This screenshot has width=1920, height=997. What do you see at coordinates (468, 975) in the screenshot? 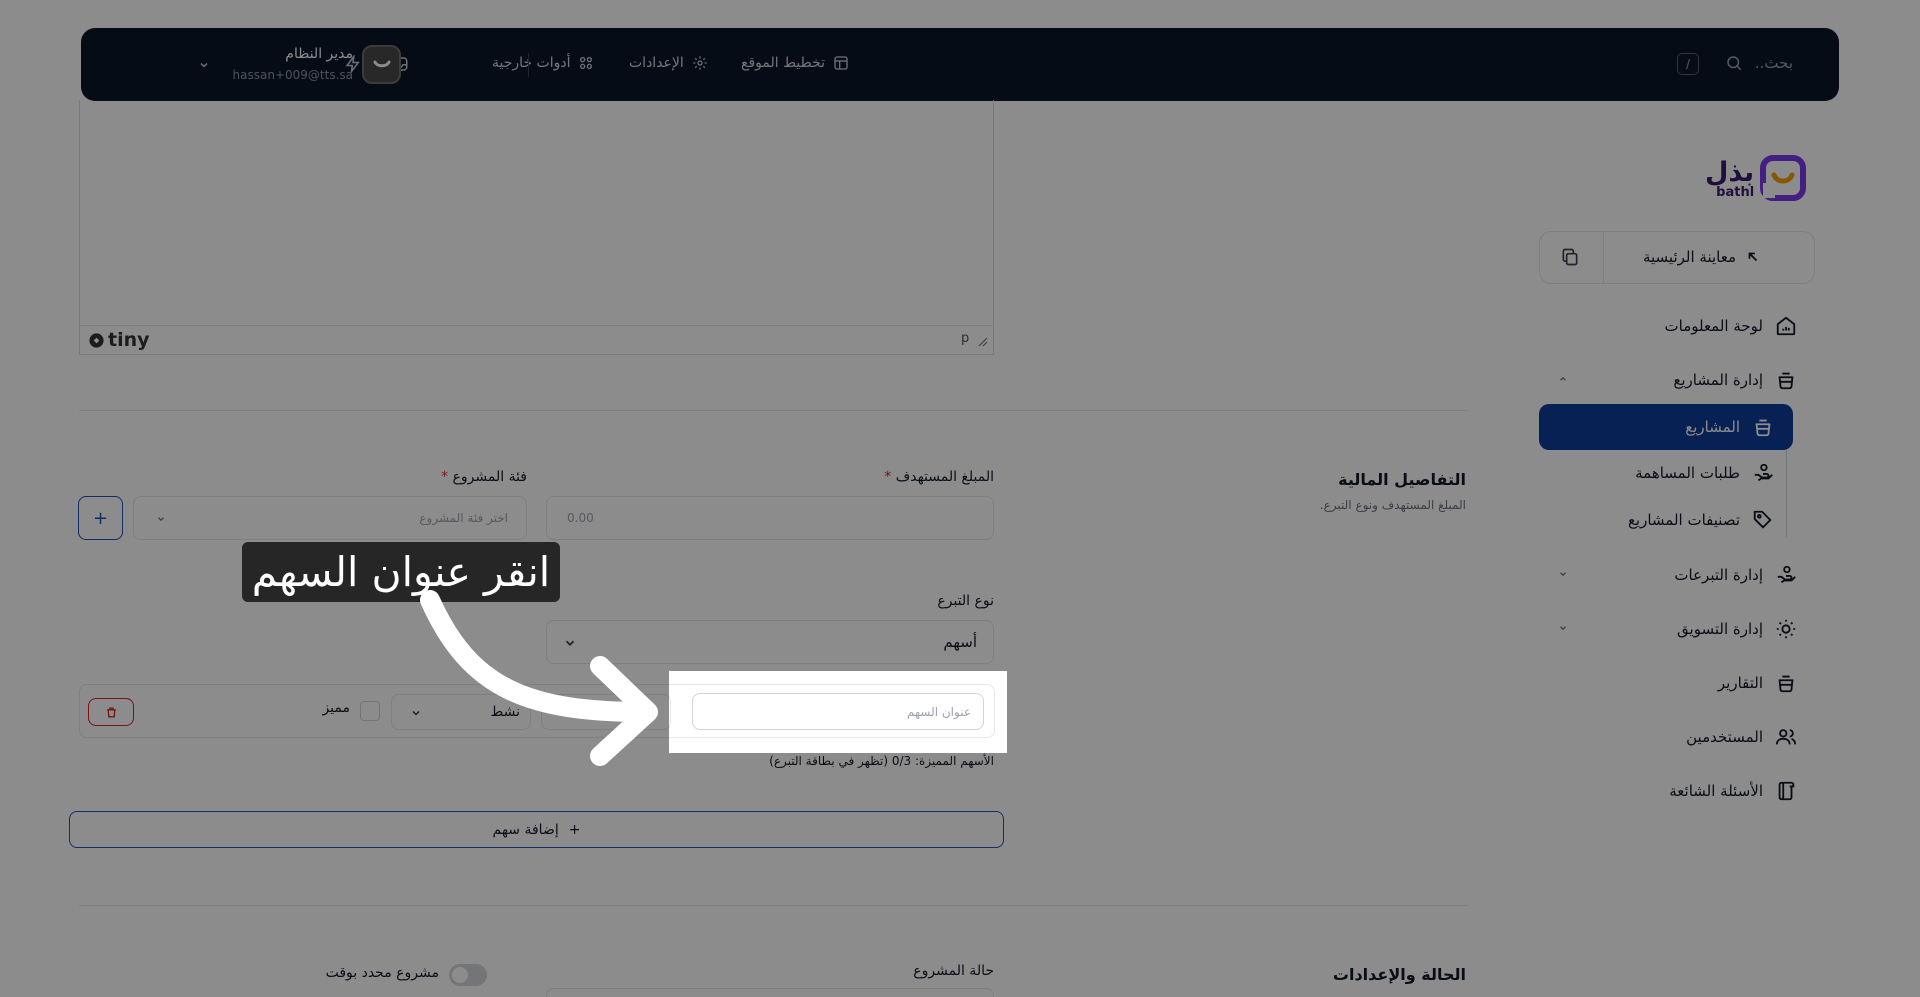
I see `timed-project-toggle` at bounding box center [468, 975].